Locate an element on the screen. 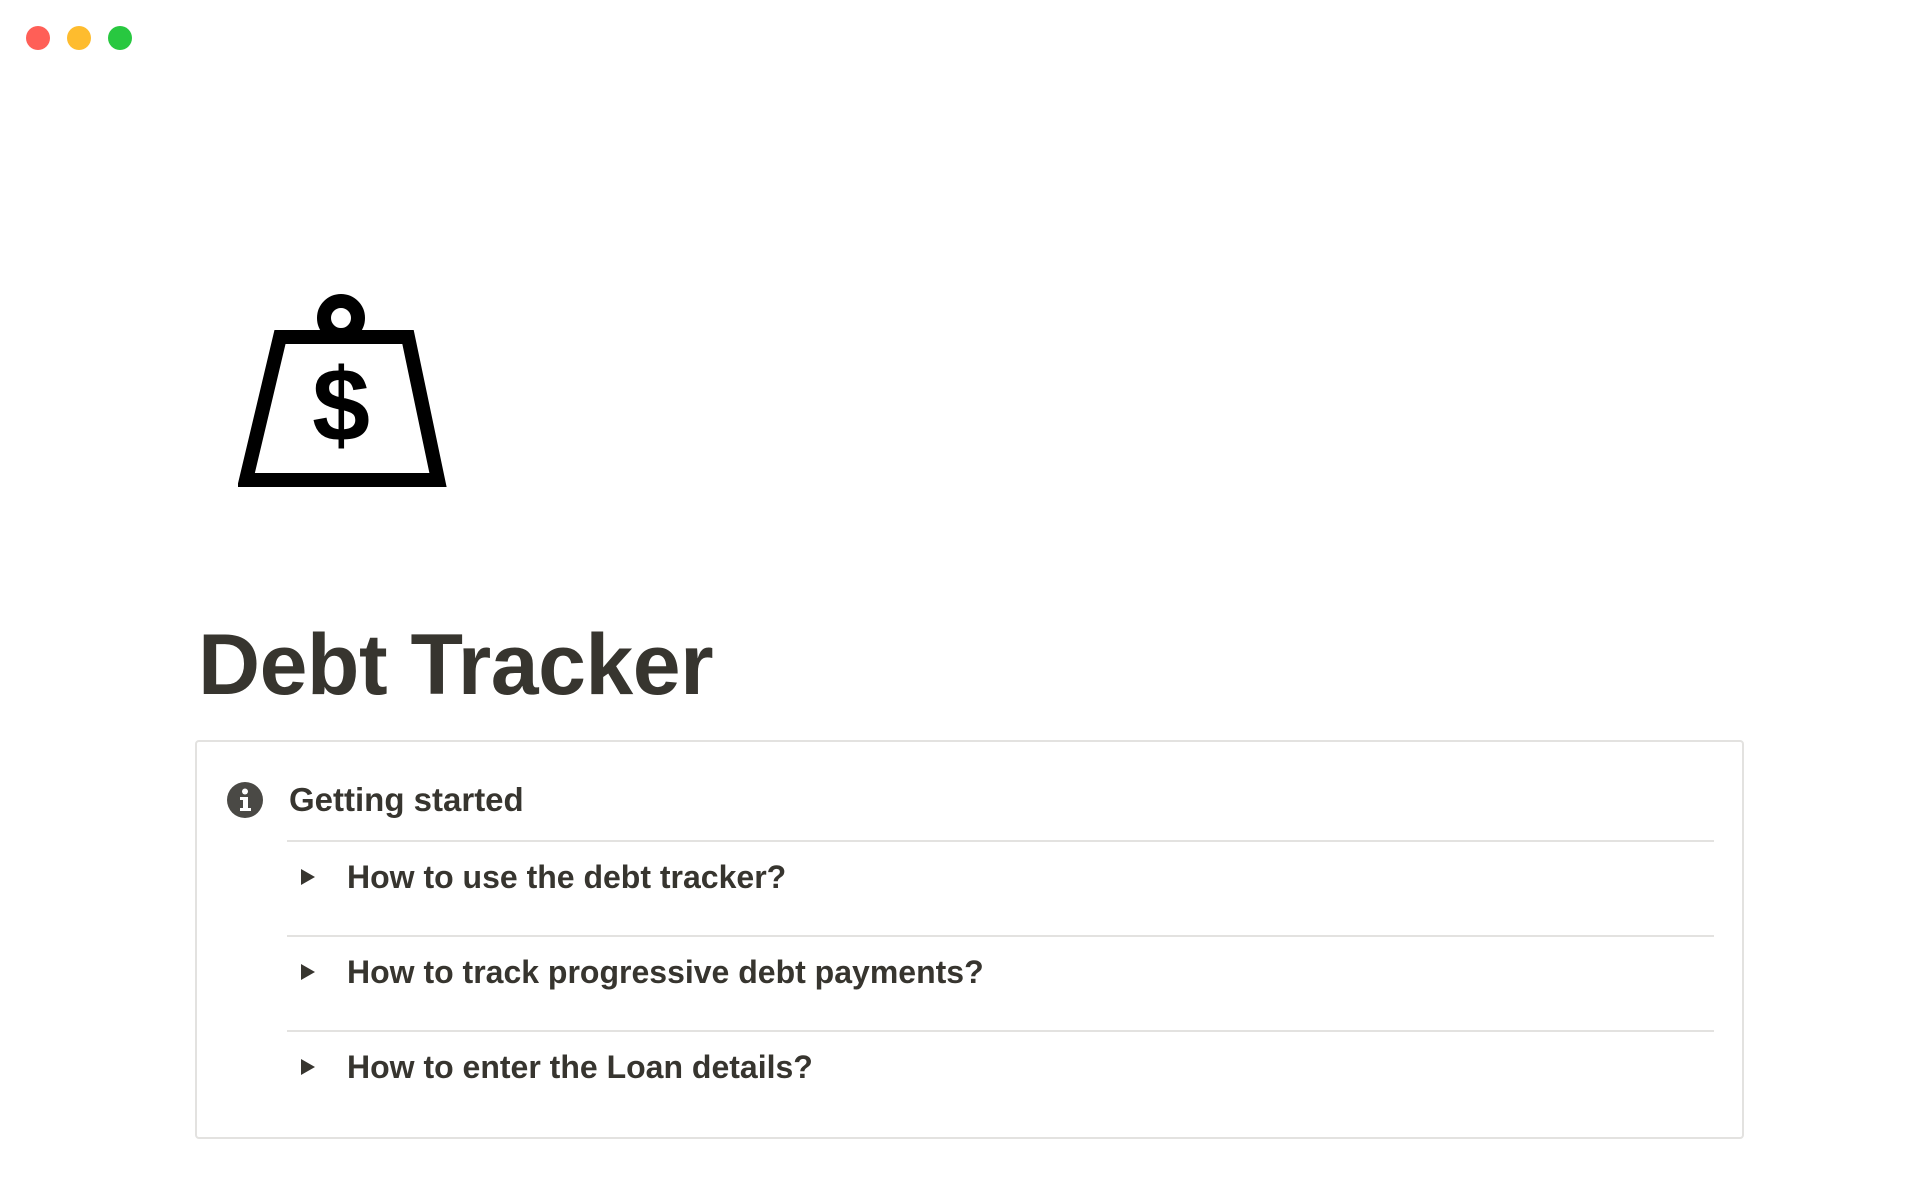 The image size is (1920, 1200). money-weight-icon: $ is located at coordinates (342, 392).